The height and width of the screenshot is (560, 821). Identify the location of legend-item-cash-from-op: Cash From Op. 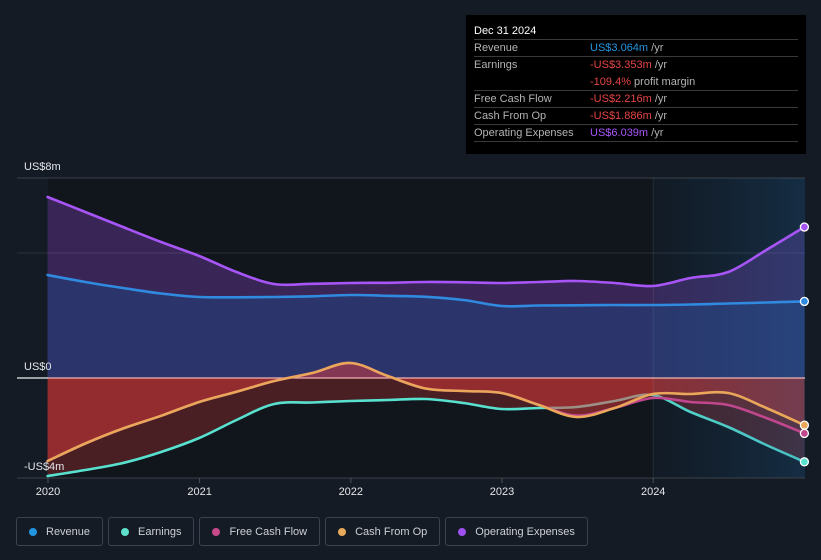
(383, 531).